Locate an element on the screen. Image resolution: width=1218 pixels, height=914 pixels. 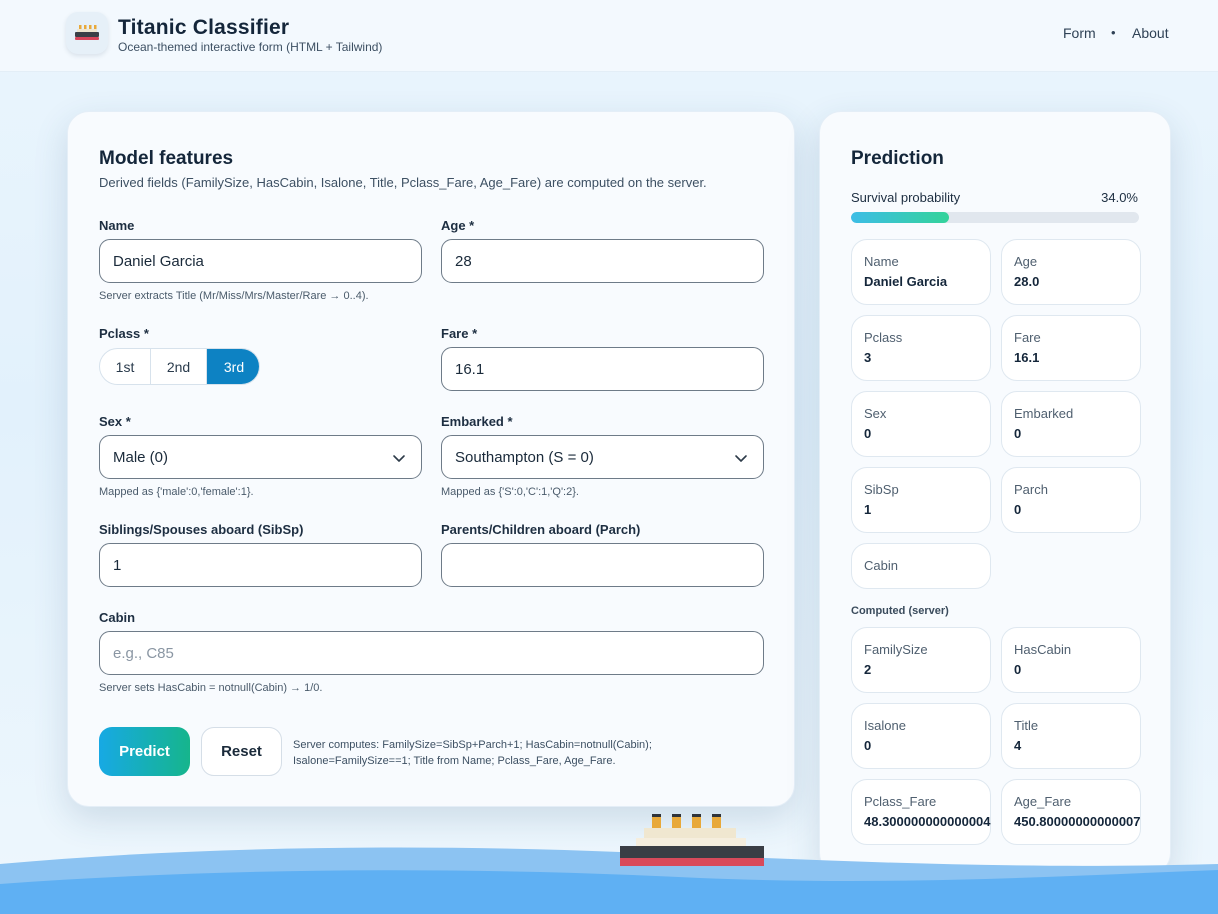
ocean-wave-decoration is located at coordinates (609, 880).